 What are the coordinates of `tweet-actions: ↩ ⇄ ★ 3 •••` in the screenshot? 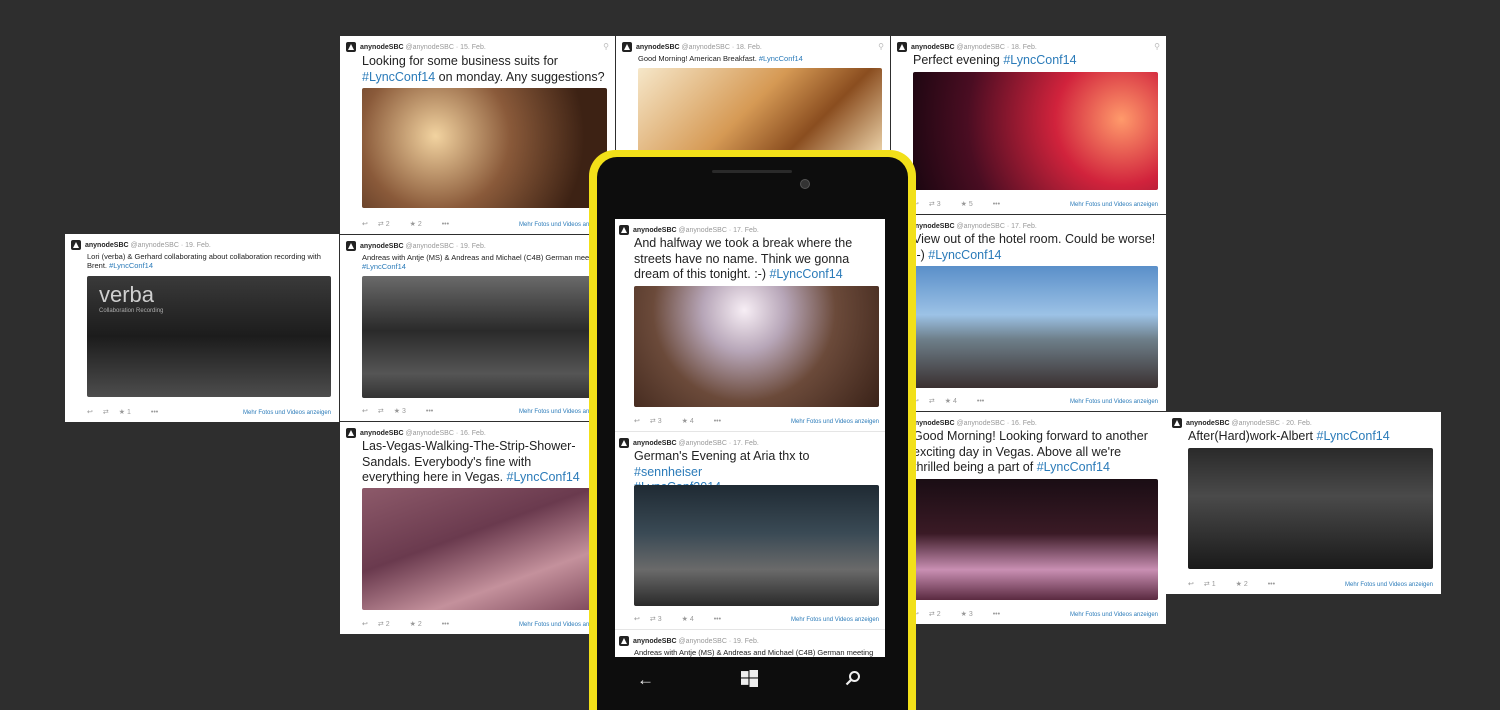 It's located at (402, 411).